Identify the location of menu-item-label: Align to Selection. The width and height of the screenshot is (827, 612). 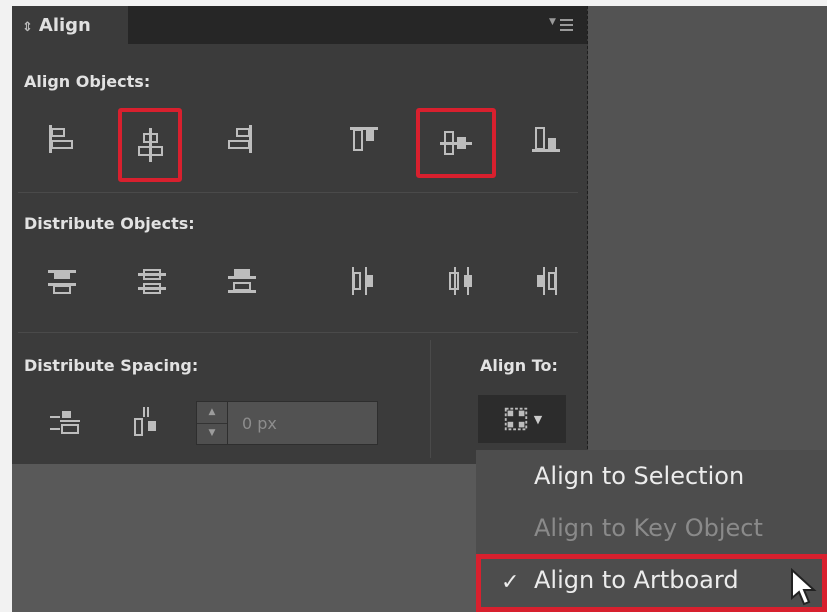
(639, 476).